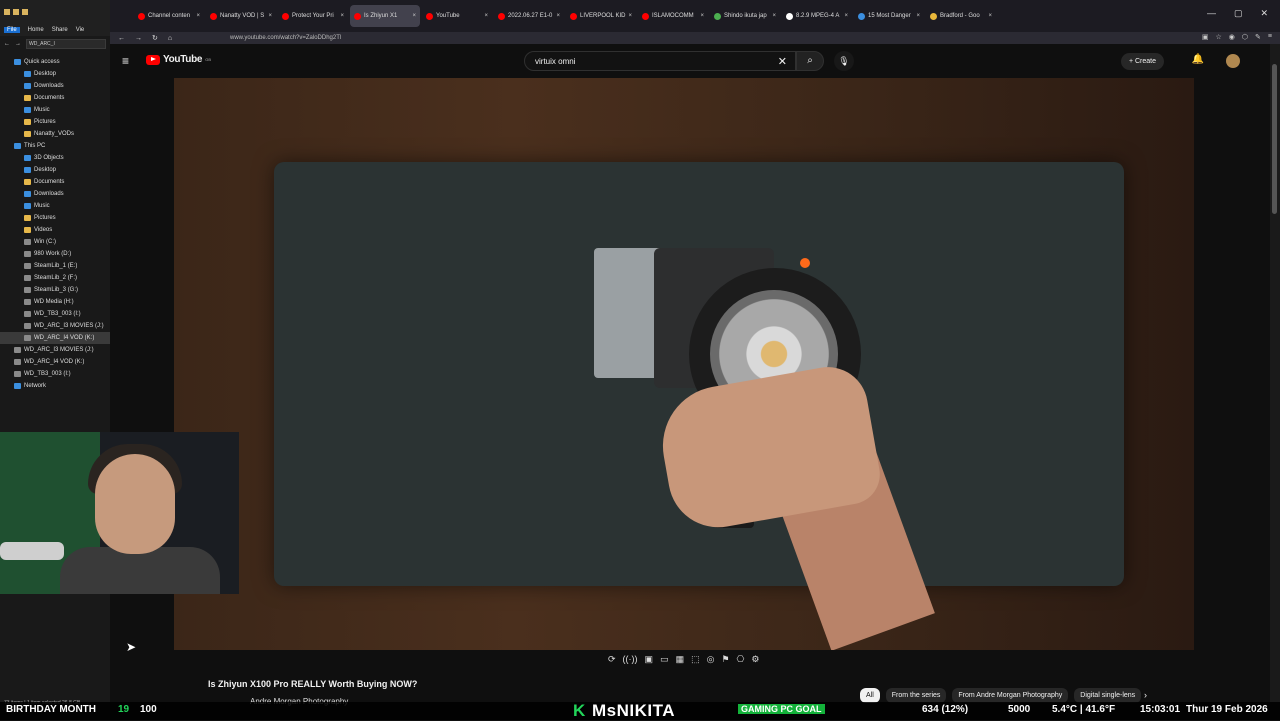 The height and width of the screenshot is (721, 1280). What do you see at coordinates (241, 16) in the screenshot?
I see `browser-tab: Nanatty VOD | S ×` at bounding box center [241, 16].